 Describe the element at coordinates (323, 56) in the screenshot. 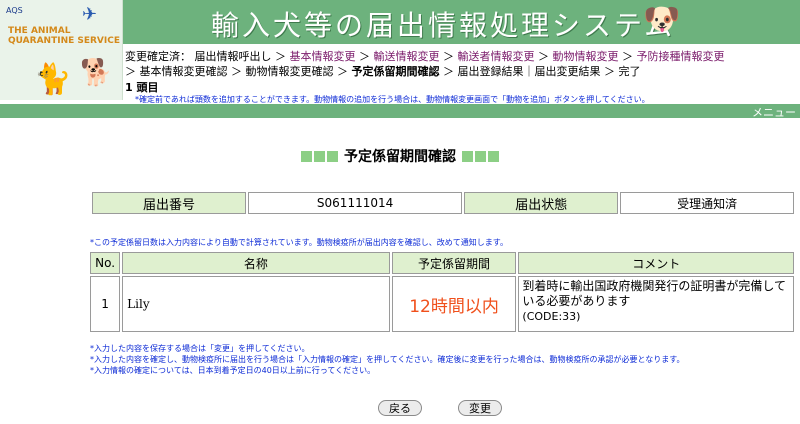

I see `breadcrumb-item-basic-change: 基本情報変更` at that location.